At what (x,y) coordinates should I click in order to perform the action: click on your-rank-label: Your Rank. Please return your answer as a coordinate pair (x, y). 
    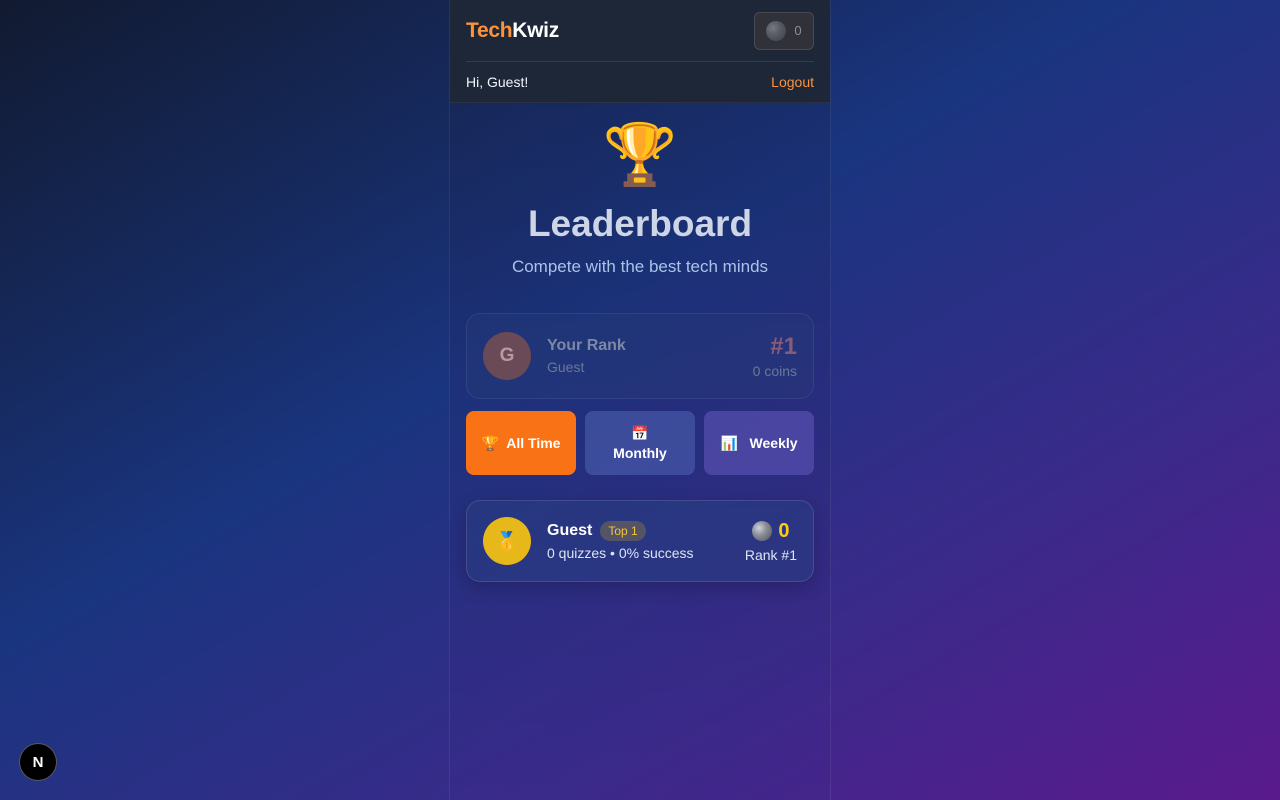
    Looking at the image, I should click on (586, 345).